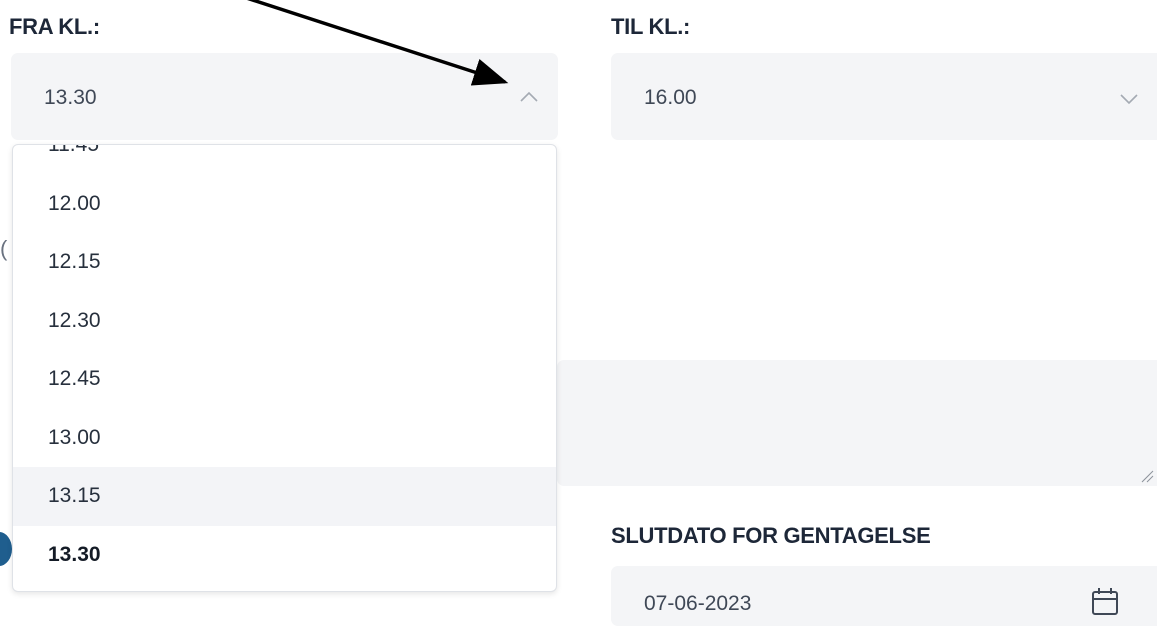 The image size is (1157, 626). Describe the element at coordinates (6, 549) in the screenshot. I see `radio-button` at that location.